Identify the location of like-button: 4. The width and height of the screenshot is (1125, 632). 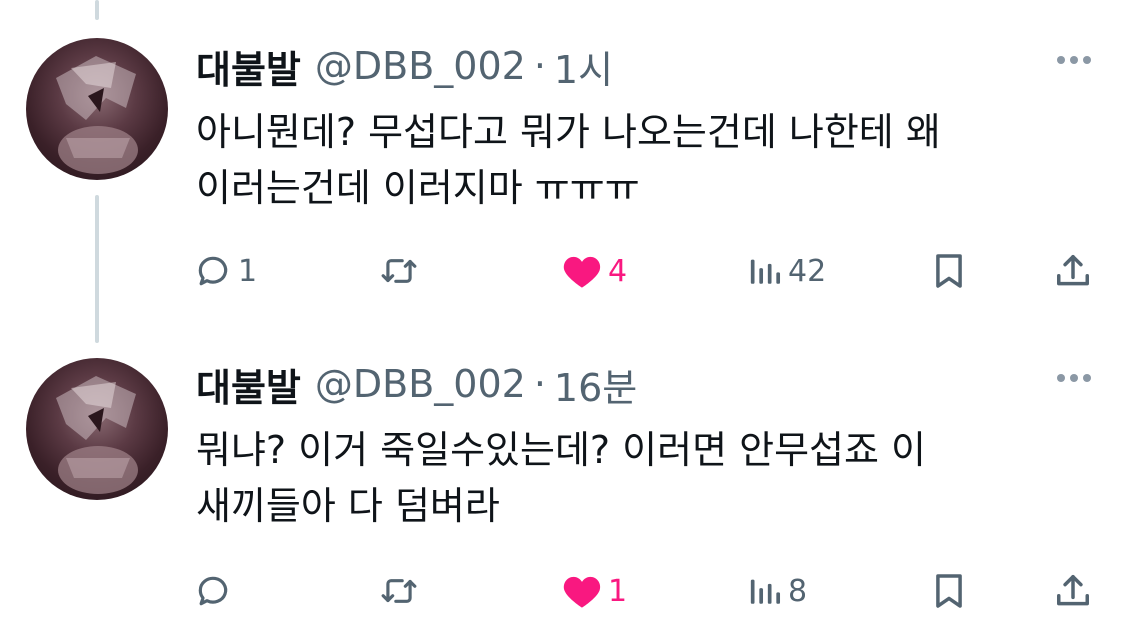
(594, 271).